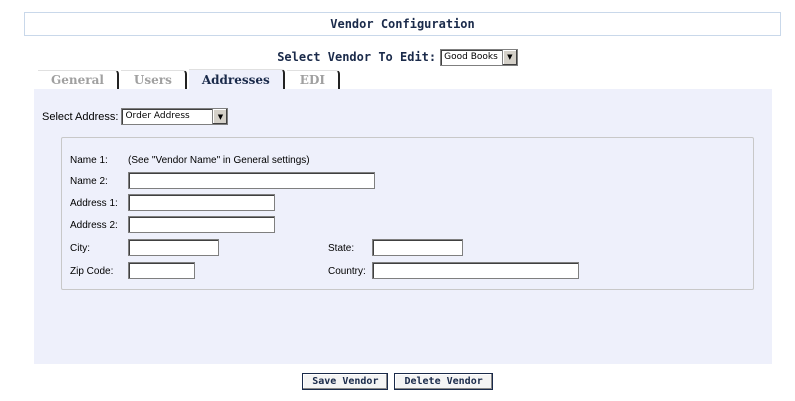 Image resolution: width=795 pixels, height=401 pixels. Describe the element at coordinates (417, 247) in the screenshot. I see `state-field` at that location.